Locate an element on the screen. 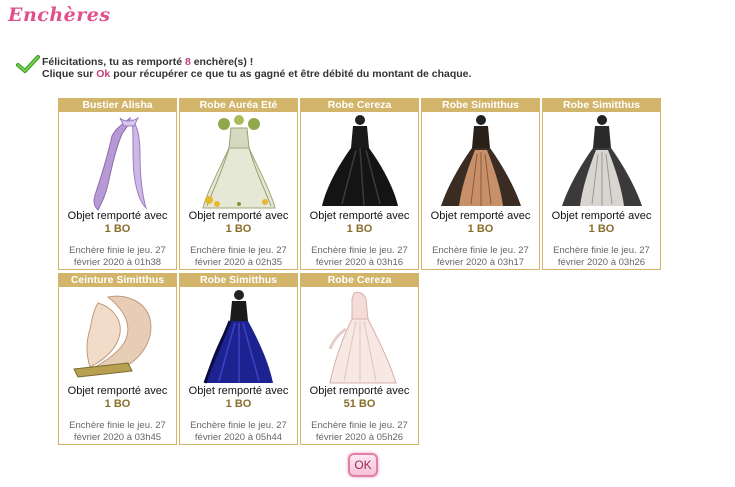 The image size is (735, 487). item-name: Robe Auréa Eté is located at coordinates (238, 105).